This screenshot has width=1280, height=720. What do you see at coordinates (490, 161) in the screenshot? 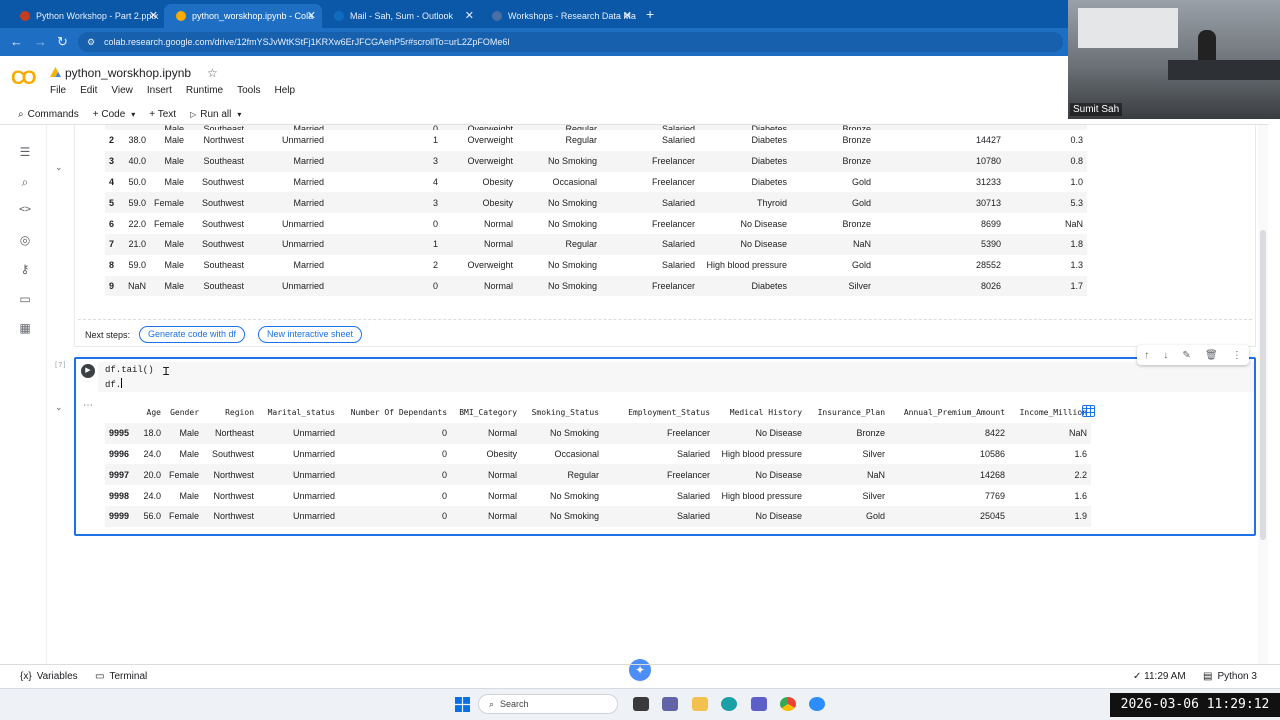
I see `table-cell: Overweight` at bounding box center [490, 161].